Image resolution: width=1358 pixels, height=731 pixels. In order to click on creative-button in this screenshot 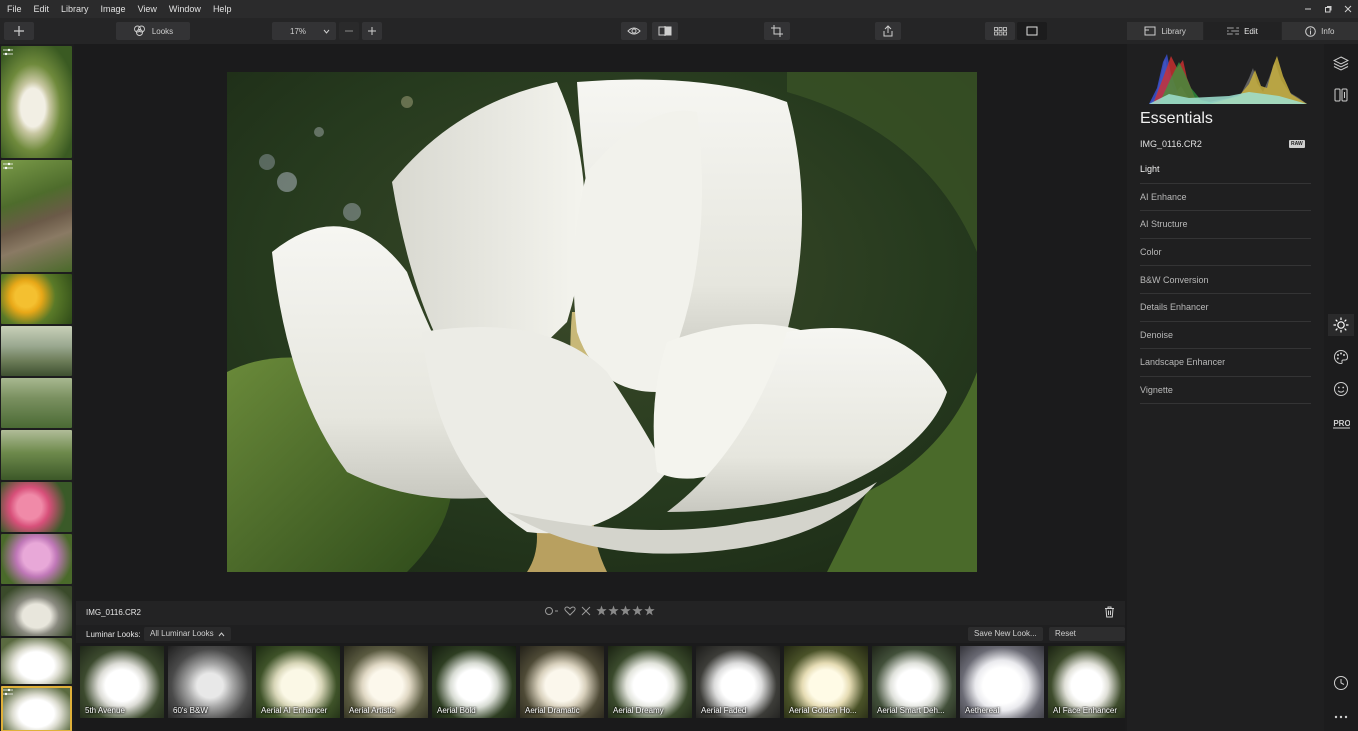, I will do `click(1341, 357)`.